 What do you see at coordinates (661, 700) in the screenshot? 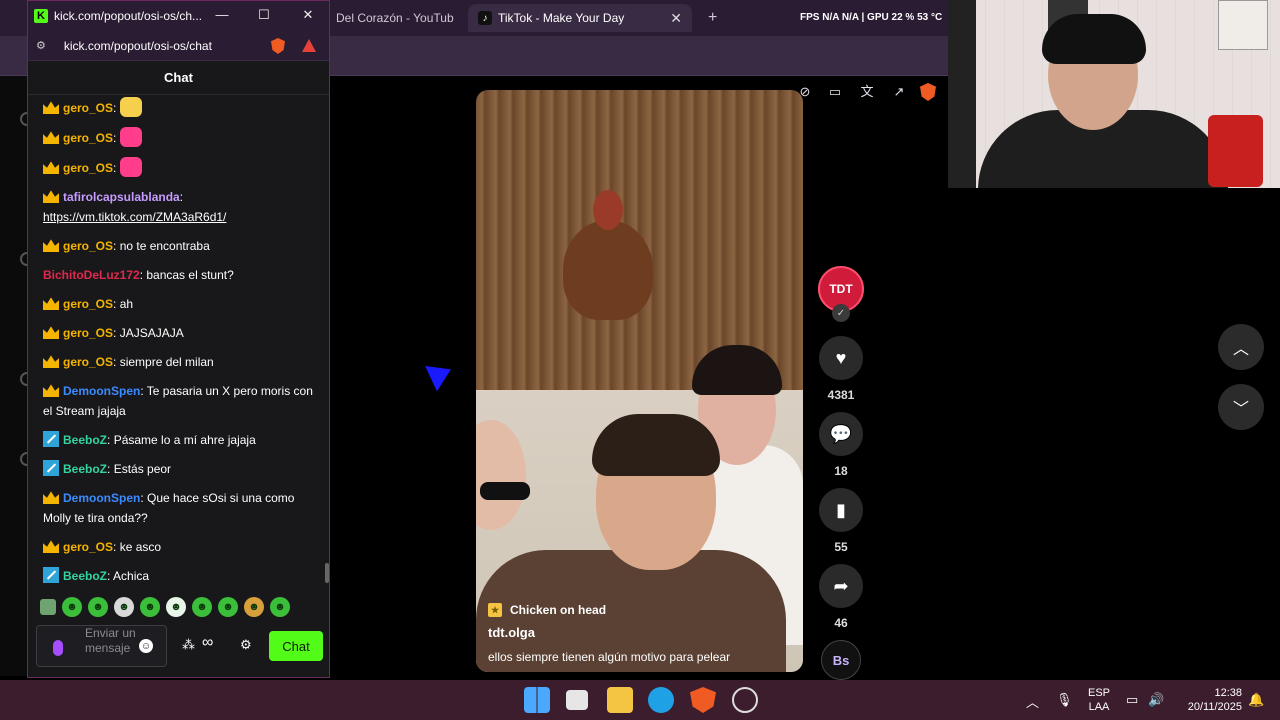
I see `edge-browser-icon` at bounding box center [661, 700].